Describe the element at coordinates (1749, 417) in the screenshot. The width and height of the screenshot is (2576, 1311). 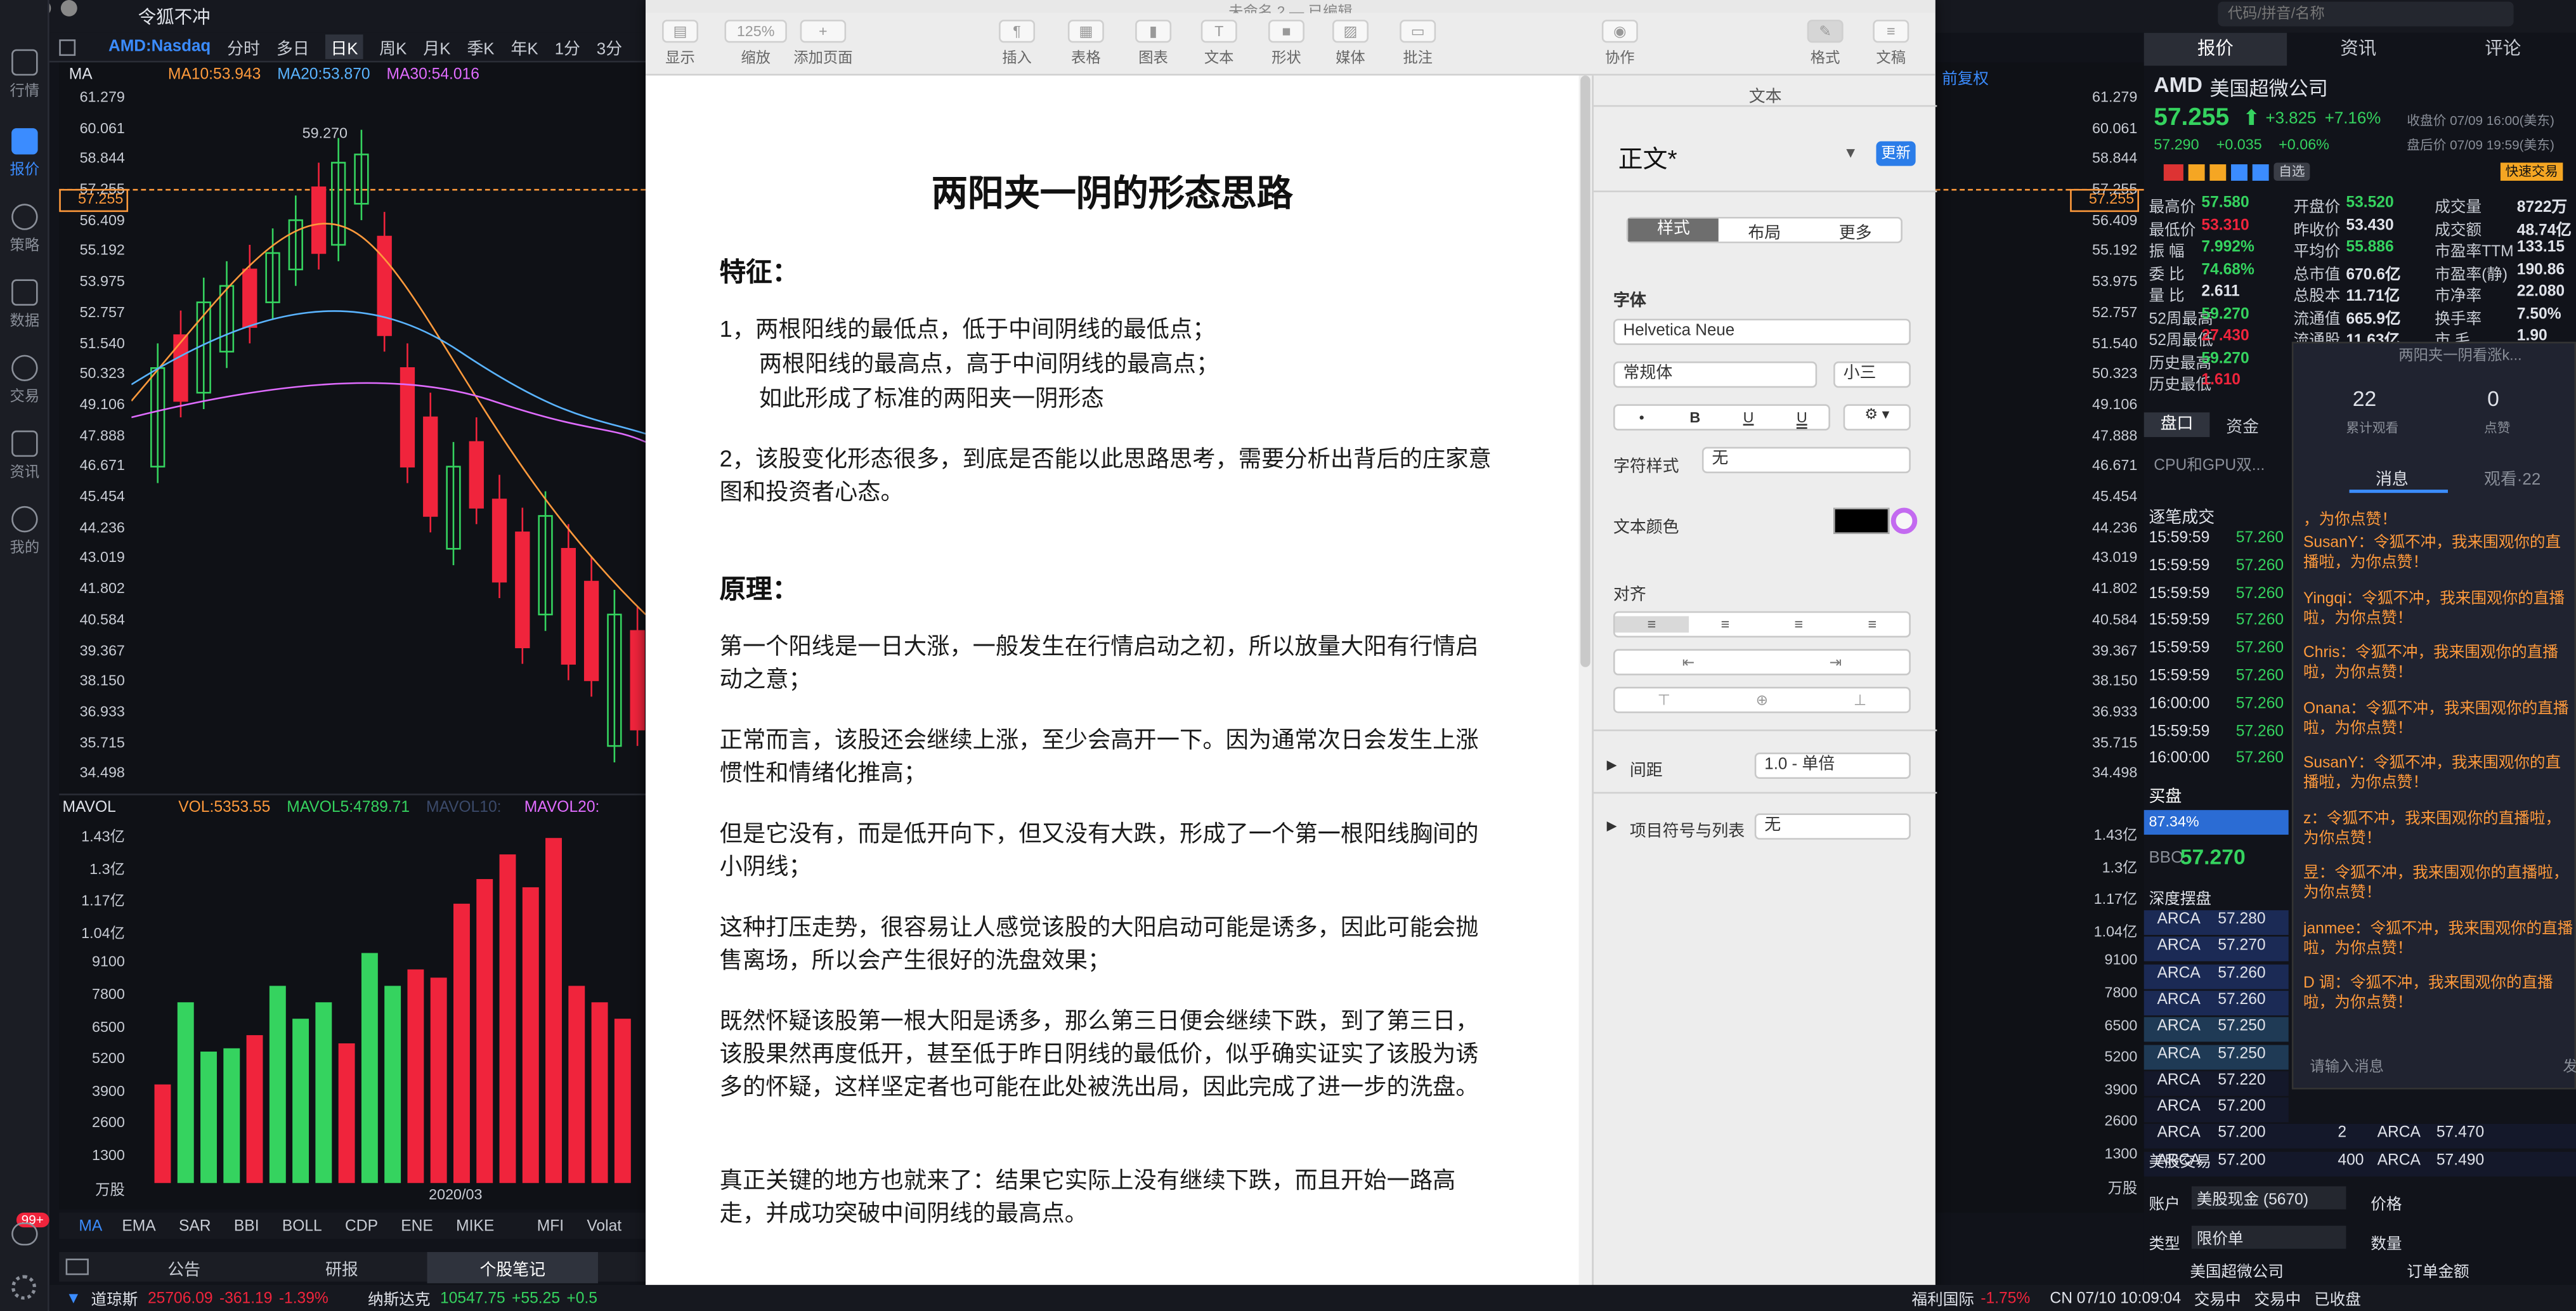
I see `underline-icon: U` at that location.